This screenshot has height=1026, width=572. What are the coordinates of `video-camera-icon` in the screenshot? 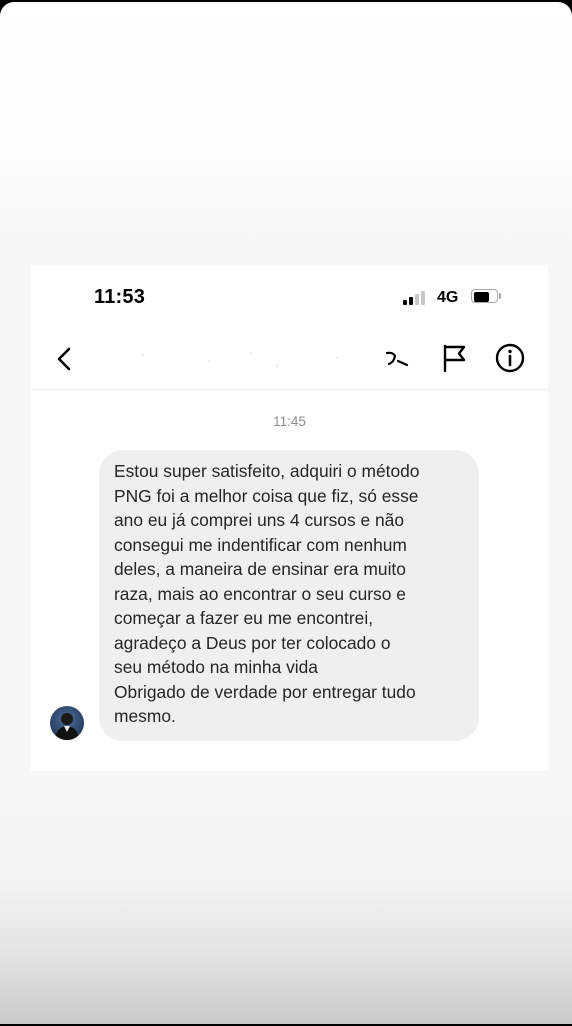 It's located at (397, 359).